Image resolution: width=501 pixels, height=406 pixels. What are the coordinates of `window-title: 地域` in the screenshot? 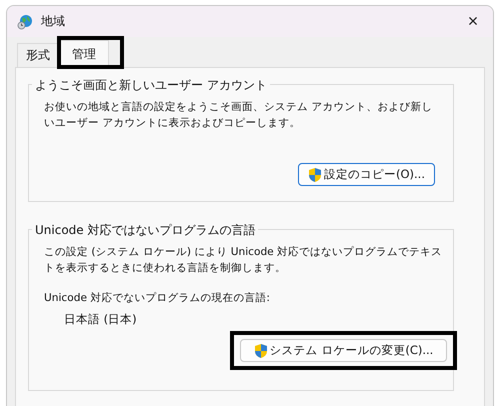 It's located at (53, 21).